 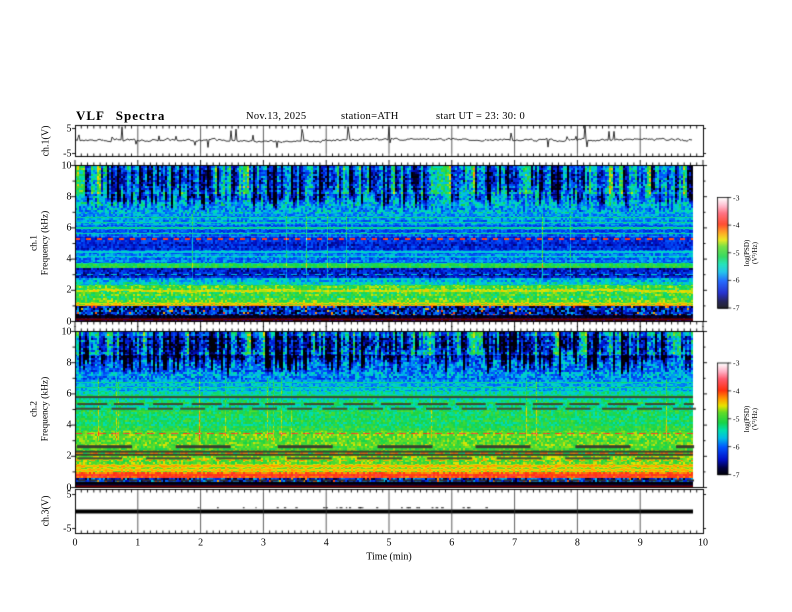 What do you see at coordinates (201, 543) in the screenshot?
I see `x-tick-label: 2` at bounding box center [201, 543].